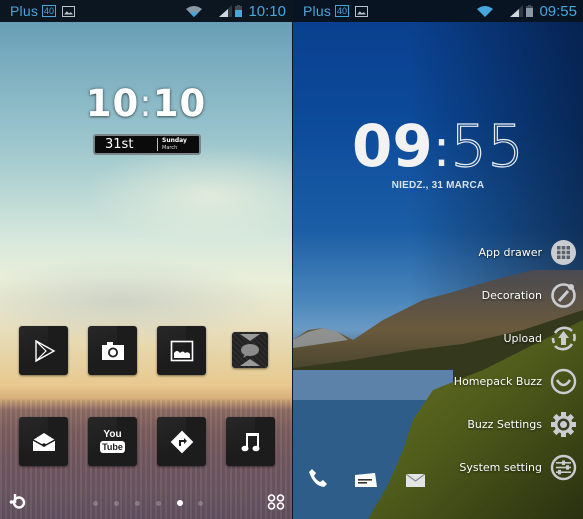 This screenshot has width=583, height=519. What do you see at coordinates (510, 252) in the screenshot?
I see `menu-label: App drawer` at bounding box center [510, 252].